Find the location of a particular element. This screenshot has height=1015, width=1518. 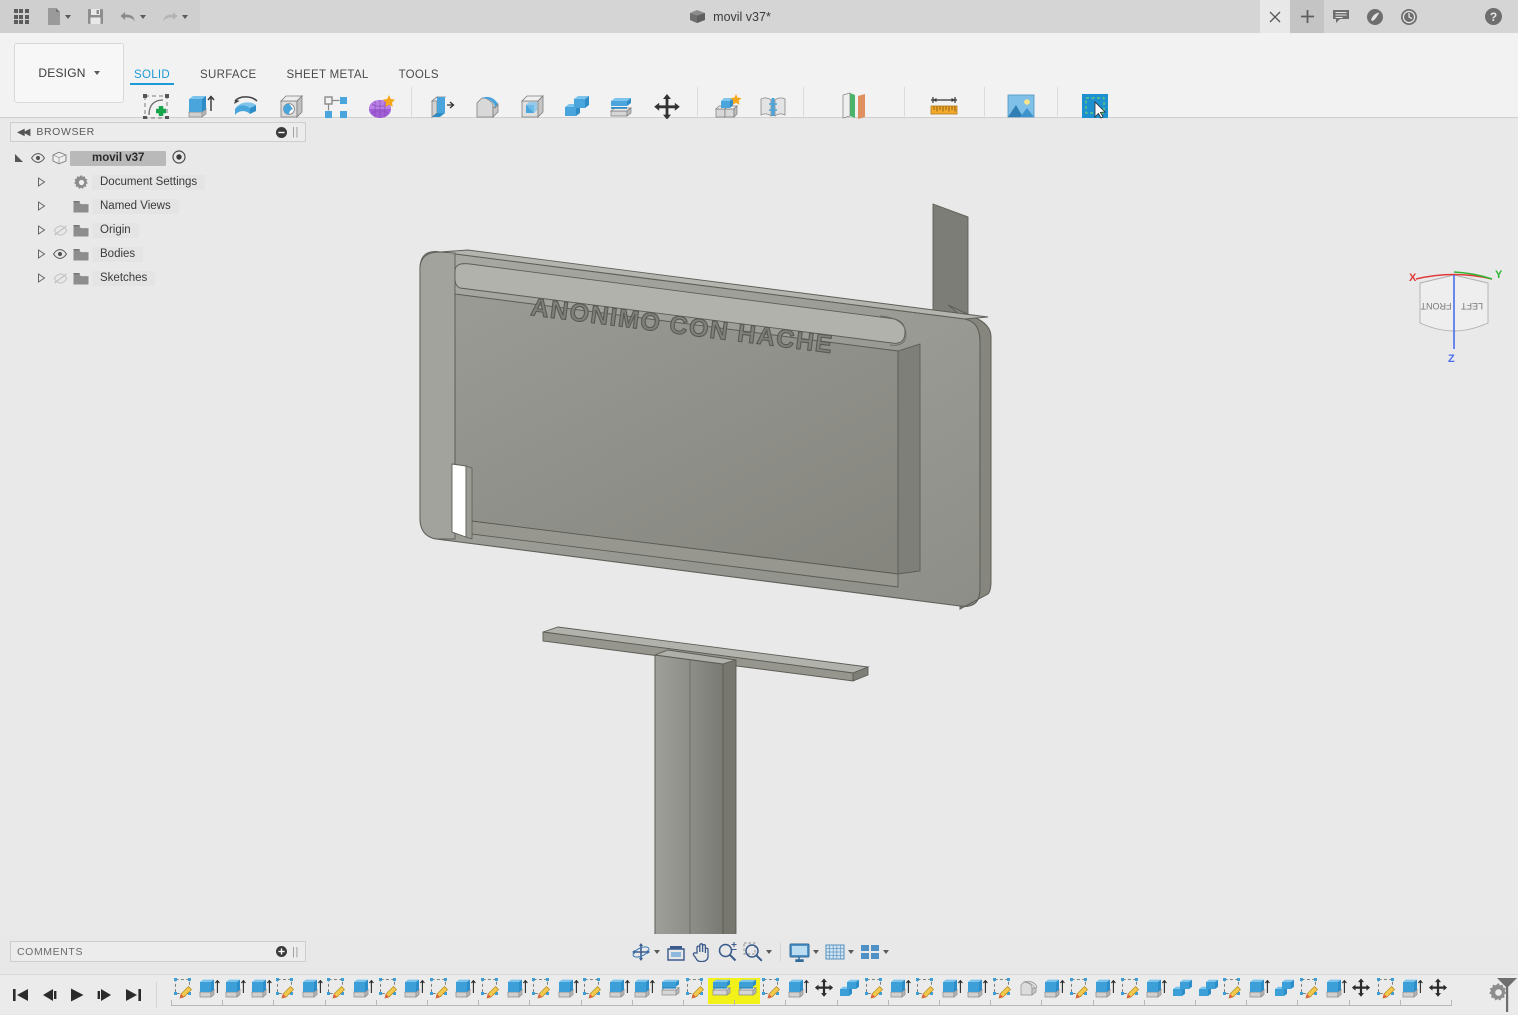

timeline-track is located at coordinates (841, 995).